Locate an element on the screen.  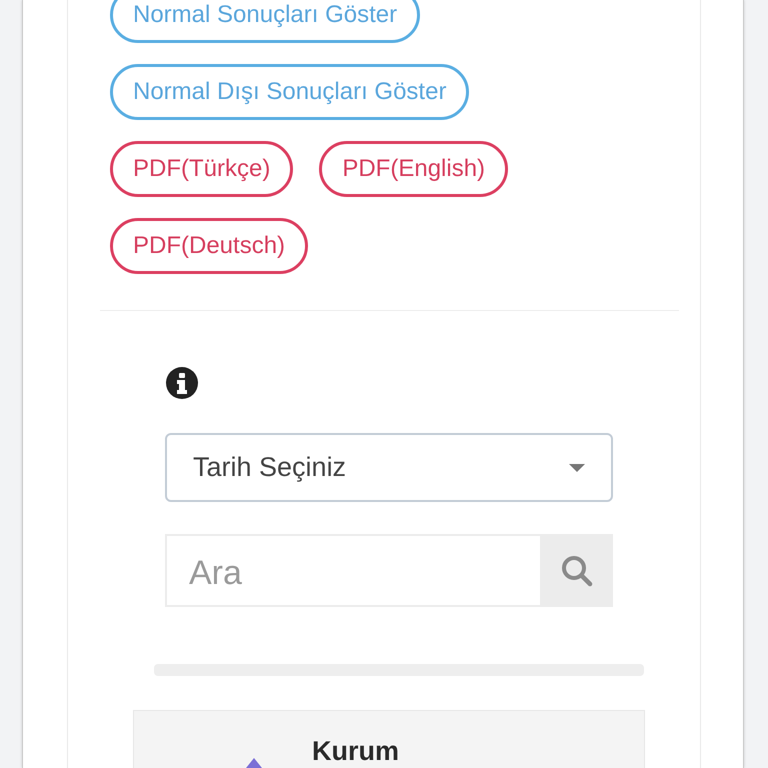
filter-button: Normal Dışı Sonuçları Göster is located at coordinates (290, 92).